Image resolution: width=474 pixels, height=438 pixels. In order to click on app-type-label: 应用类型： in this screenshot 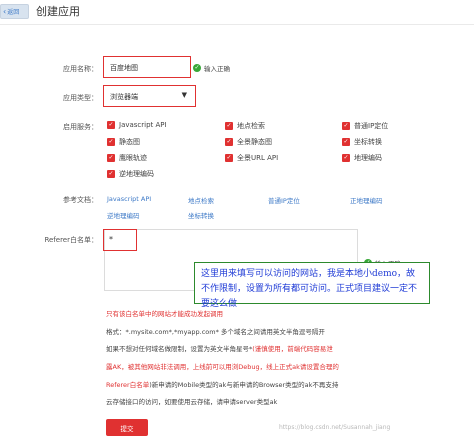, I will do `click(80, 98)`.